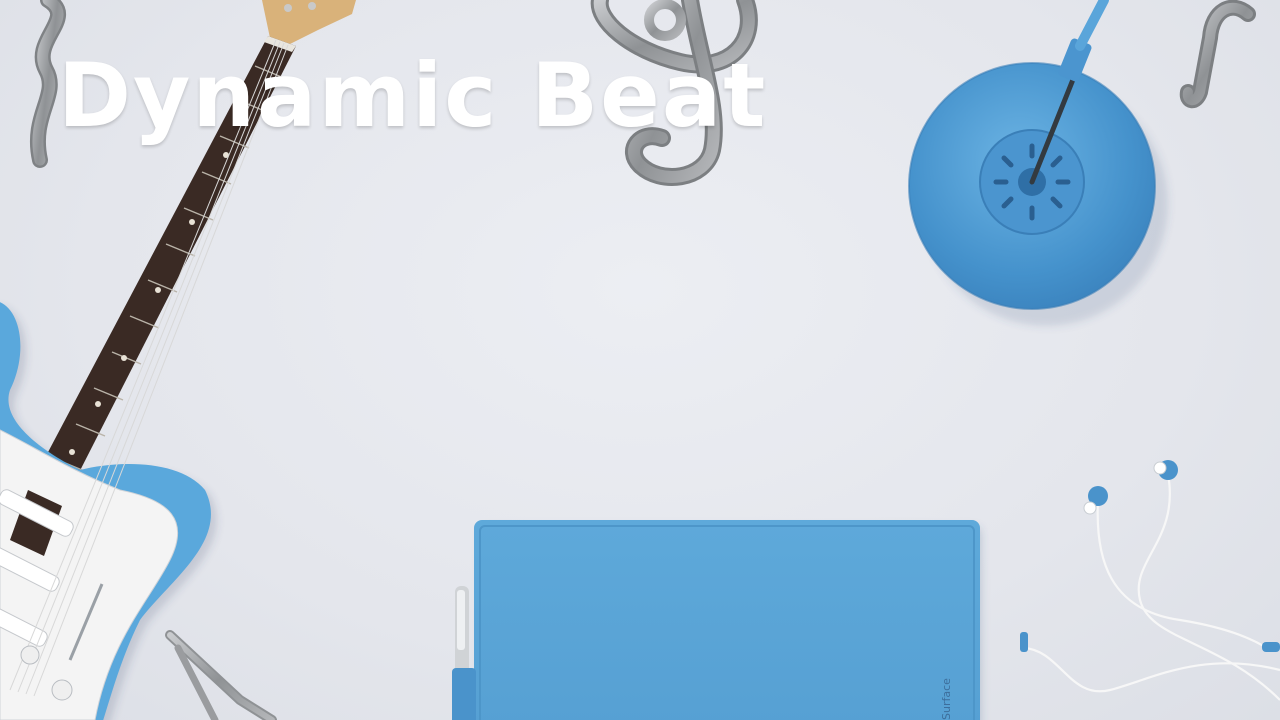 The height and width of the screenshot is (720, 1280). I want to click on earphones-icon, so click(1150, 580).